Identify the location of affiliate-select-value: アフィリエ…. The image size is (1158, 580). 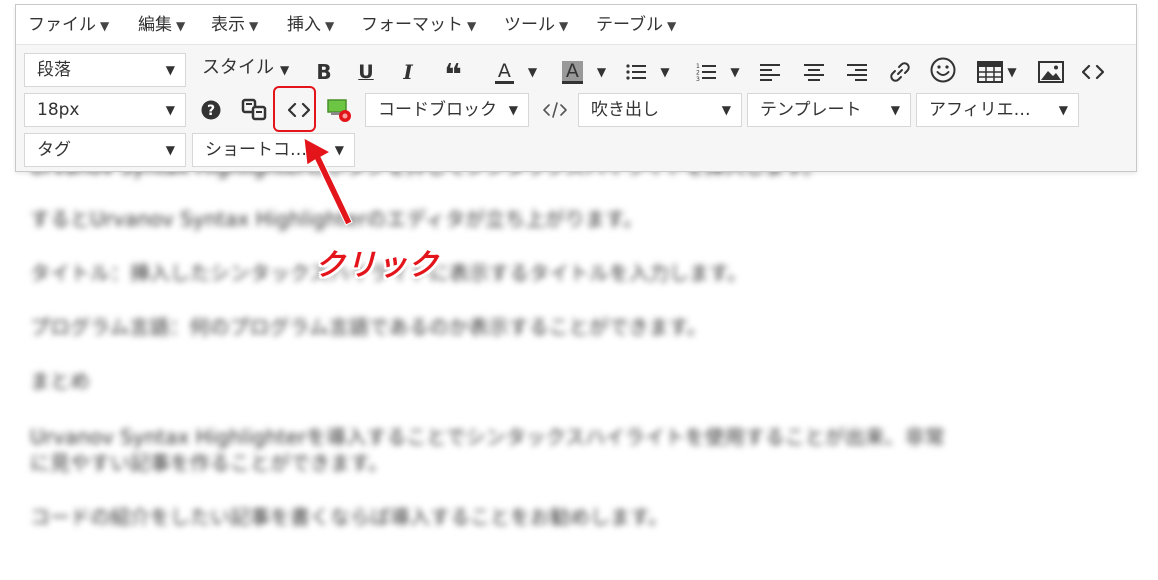
(980, 110).